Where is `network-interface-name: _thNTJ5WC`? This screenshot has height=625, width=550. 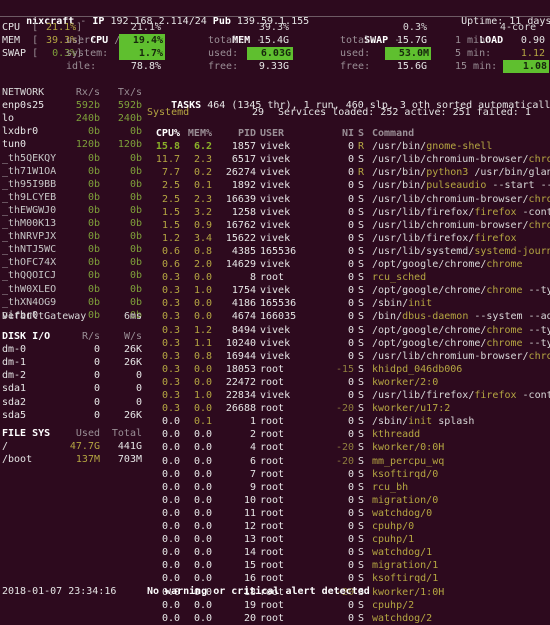
network-interface-name: _thNTJ5WC is located at coordinates (29, 250).